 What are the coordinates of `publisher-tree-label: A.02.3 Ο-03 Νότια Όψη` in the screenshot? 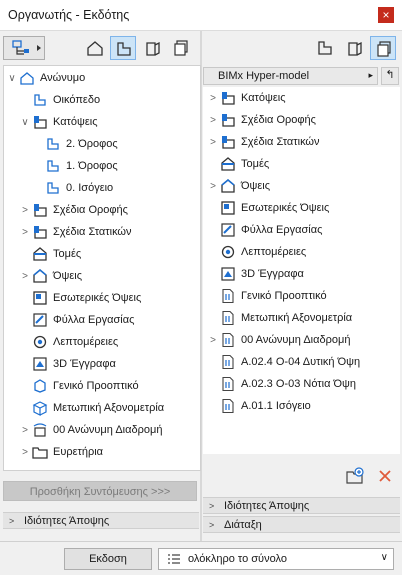 It's located at (298, 384).